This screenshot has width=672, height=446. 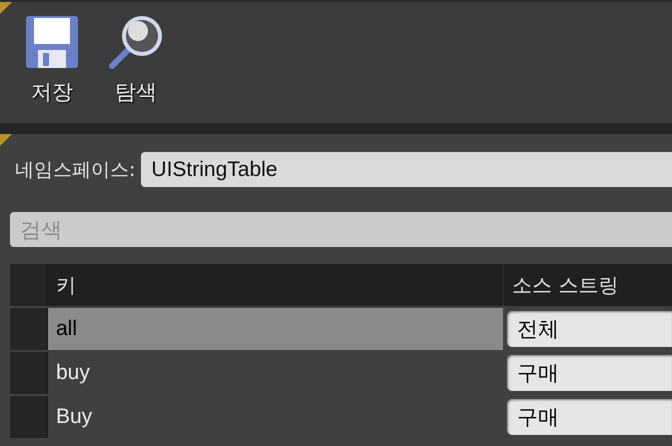 What do you see at coordinates (66, 285) in the screenshot?
I see `column-header: 키` at bounding box center [66, 285].